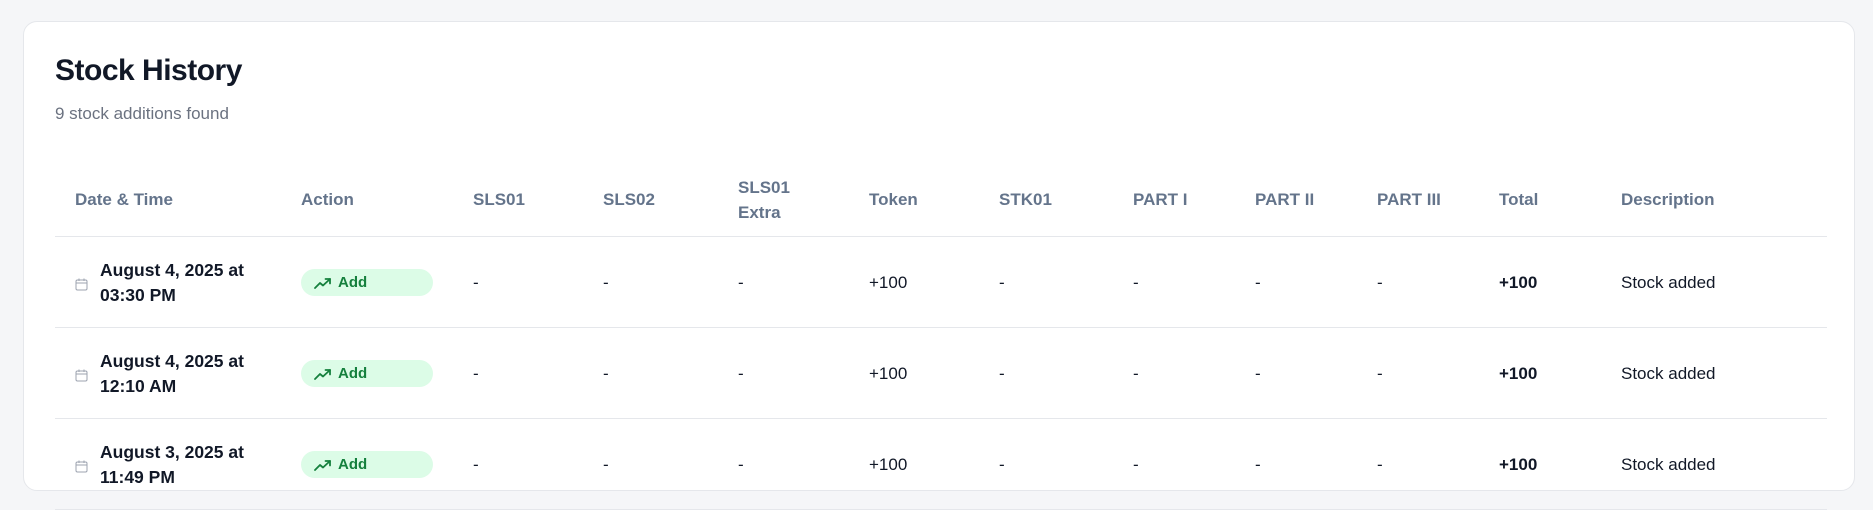 The image size is (1873, 510). Describe the element at coordinates (172, 282) in the screenshot. I see `date-time-value: August 4, 2025 at 03:30 PM` at that location.